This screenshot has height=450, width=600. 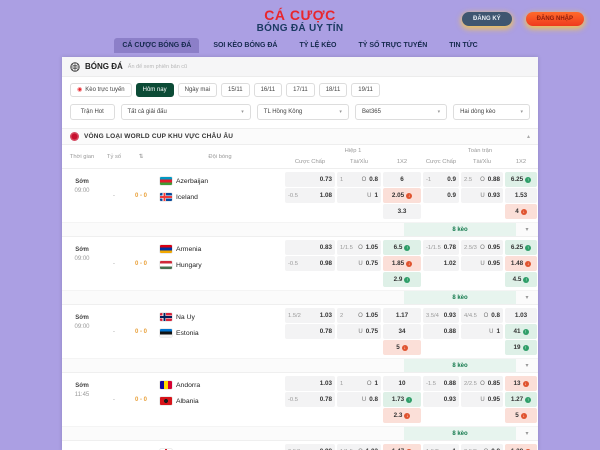 What do you see at coordinates (185, 112) in the screenshot?
I see `league-select: Tất cả giải đấu ▾` at bounding box center [185, 112].